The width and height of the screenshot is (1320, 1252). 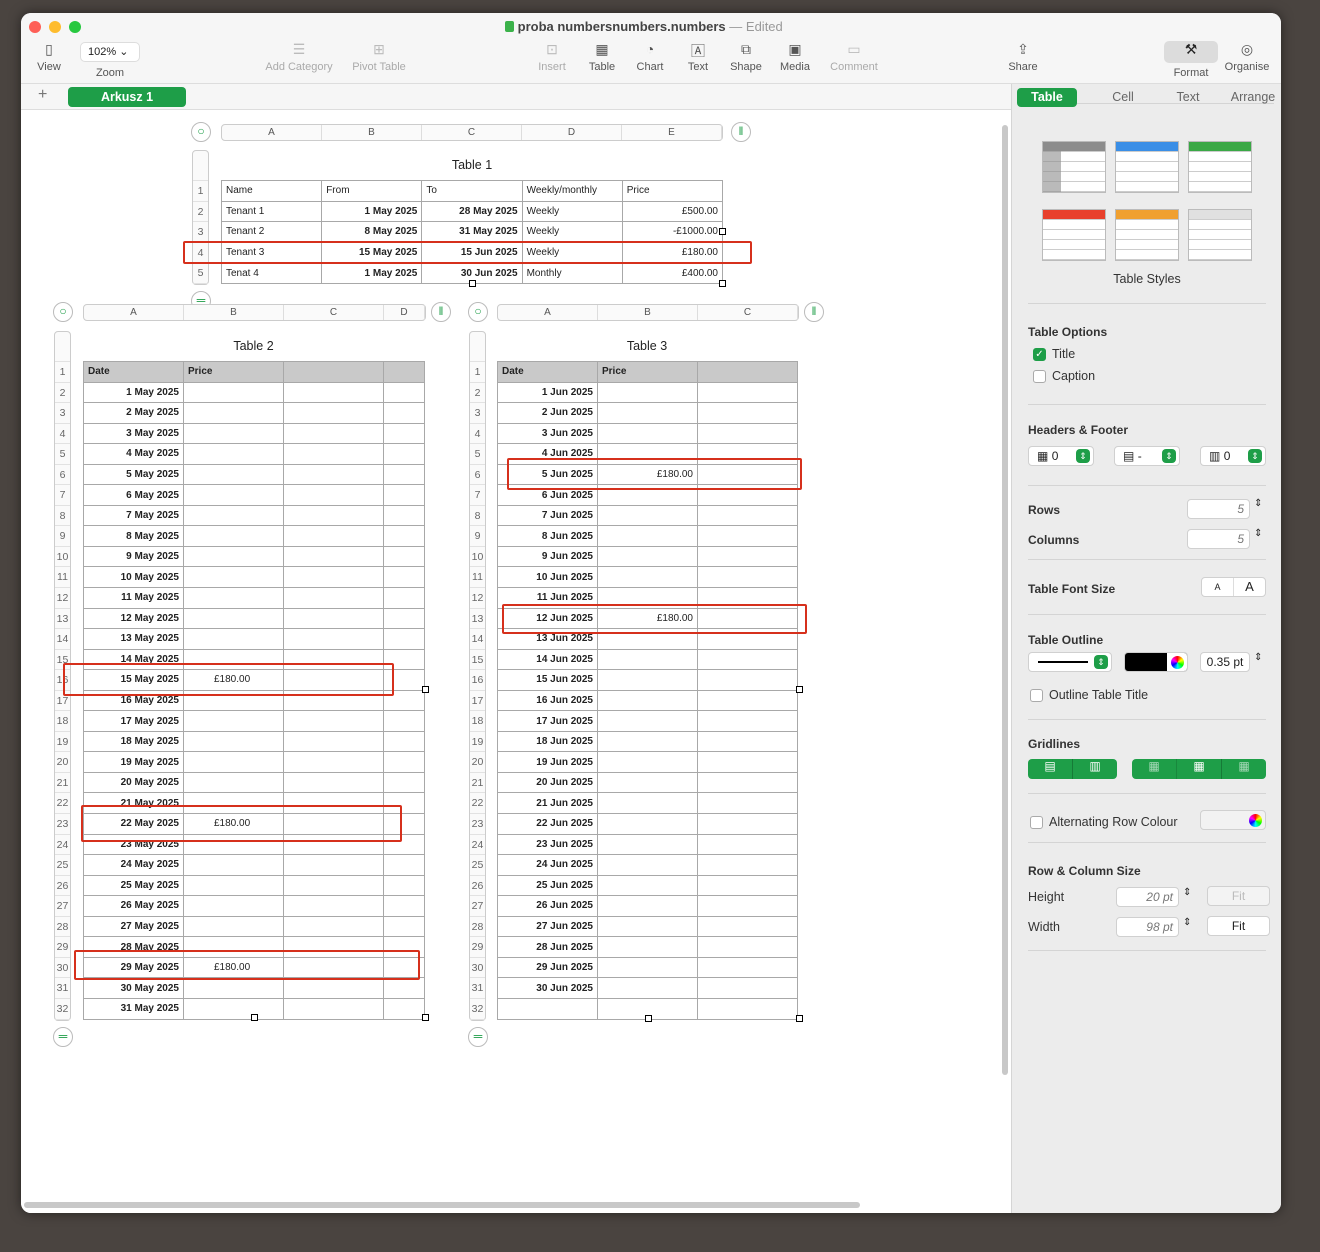 I want to click on column-header-b: B, so click(x=234, y=312).